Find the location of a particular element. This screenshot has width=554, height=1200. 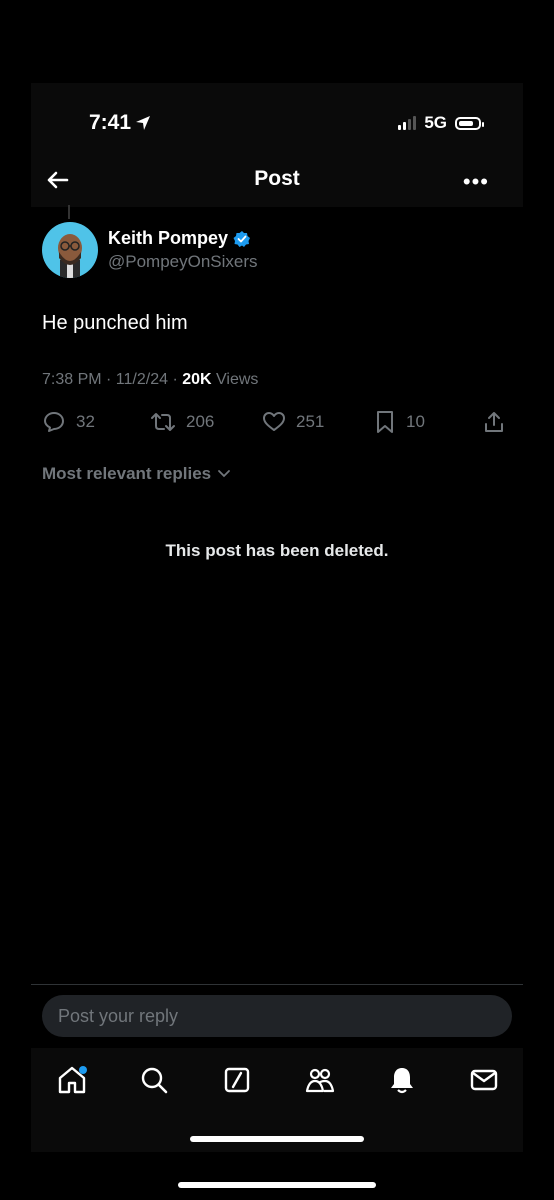

repost-button: 206 is located at coordinates (182, 422).